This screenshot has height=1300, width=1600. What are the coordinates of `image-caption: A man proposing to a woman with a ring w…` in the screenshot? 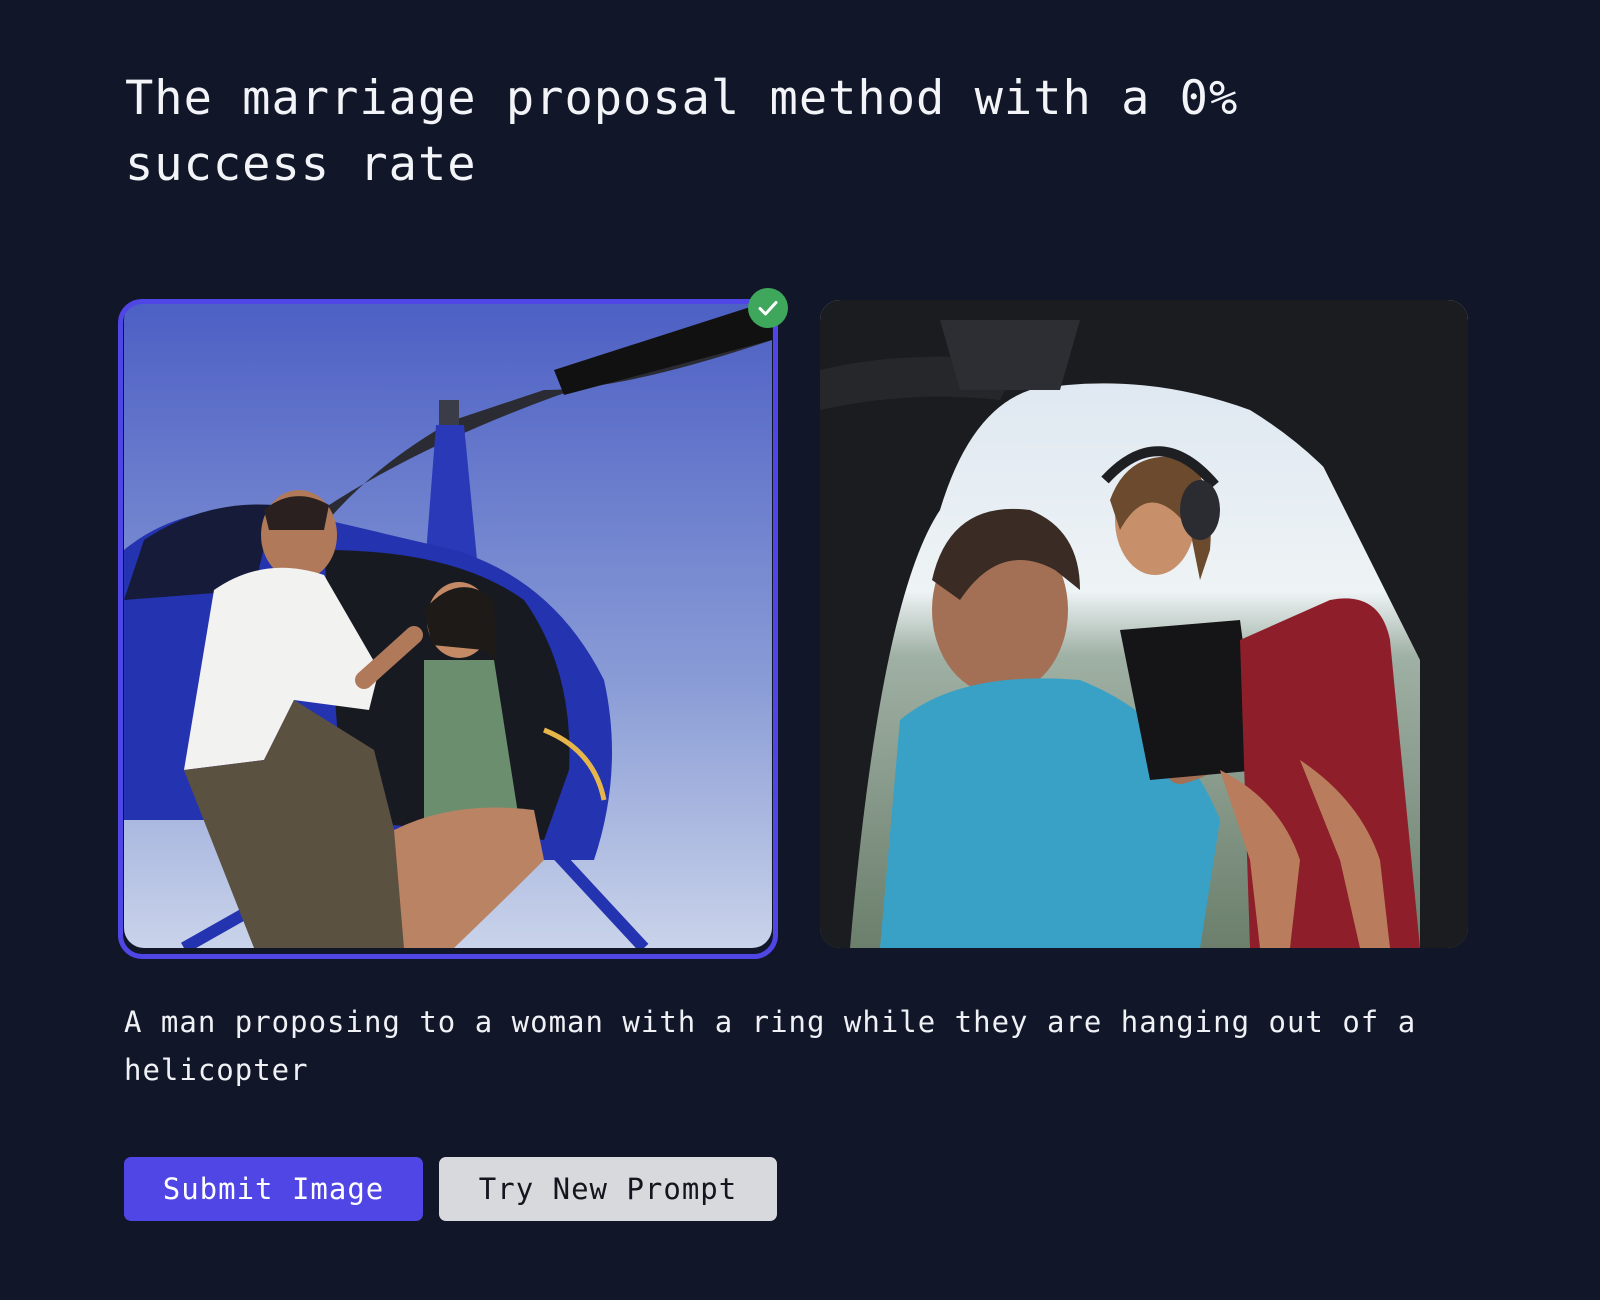 It's located at (770, 1046).